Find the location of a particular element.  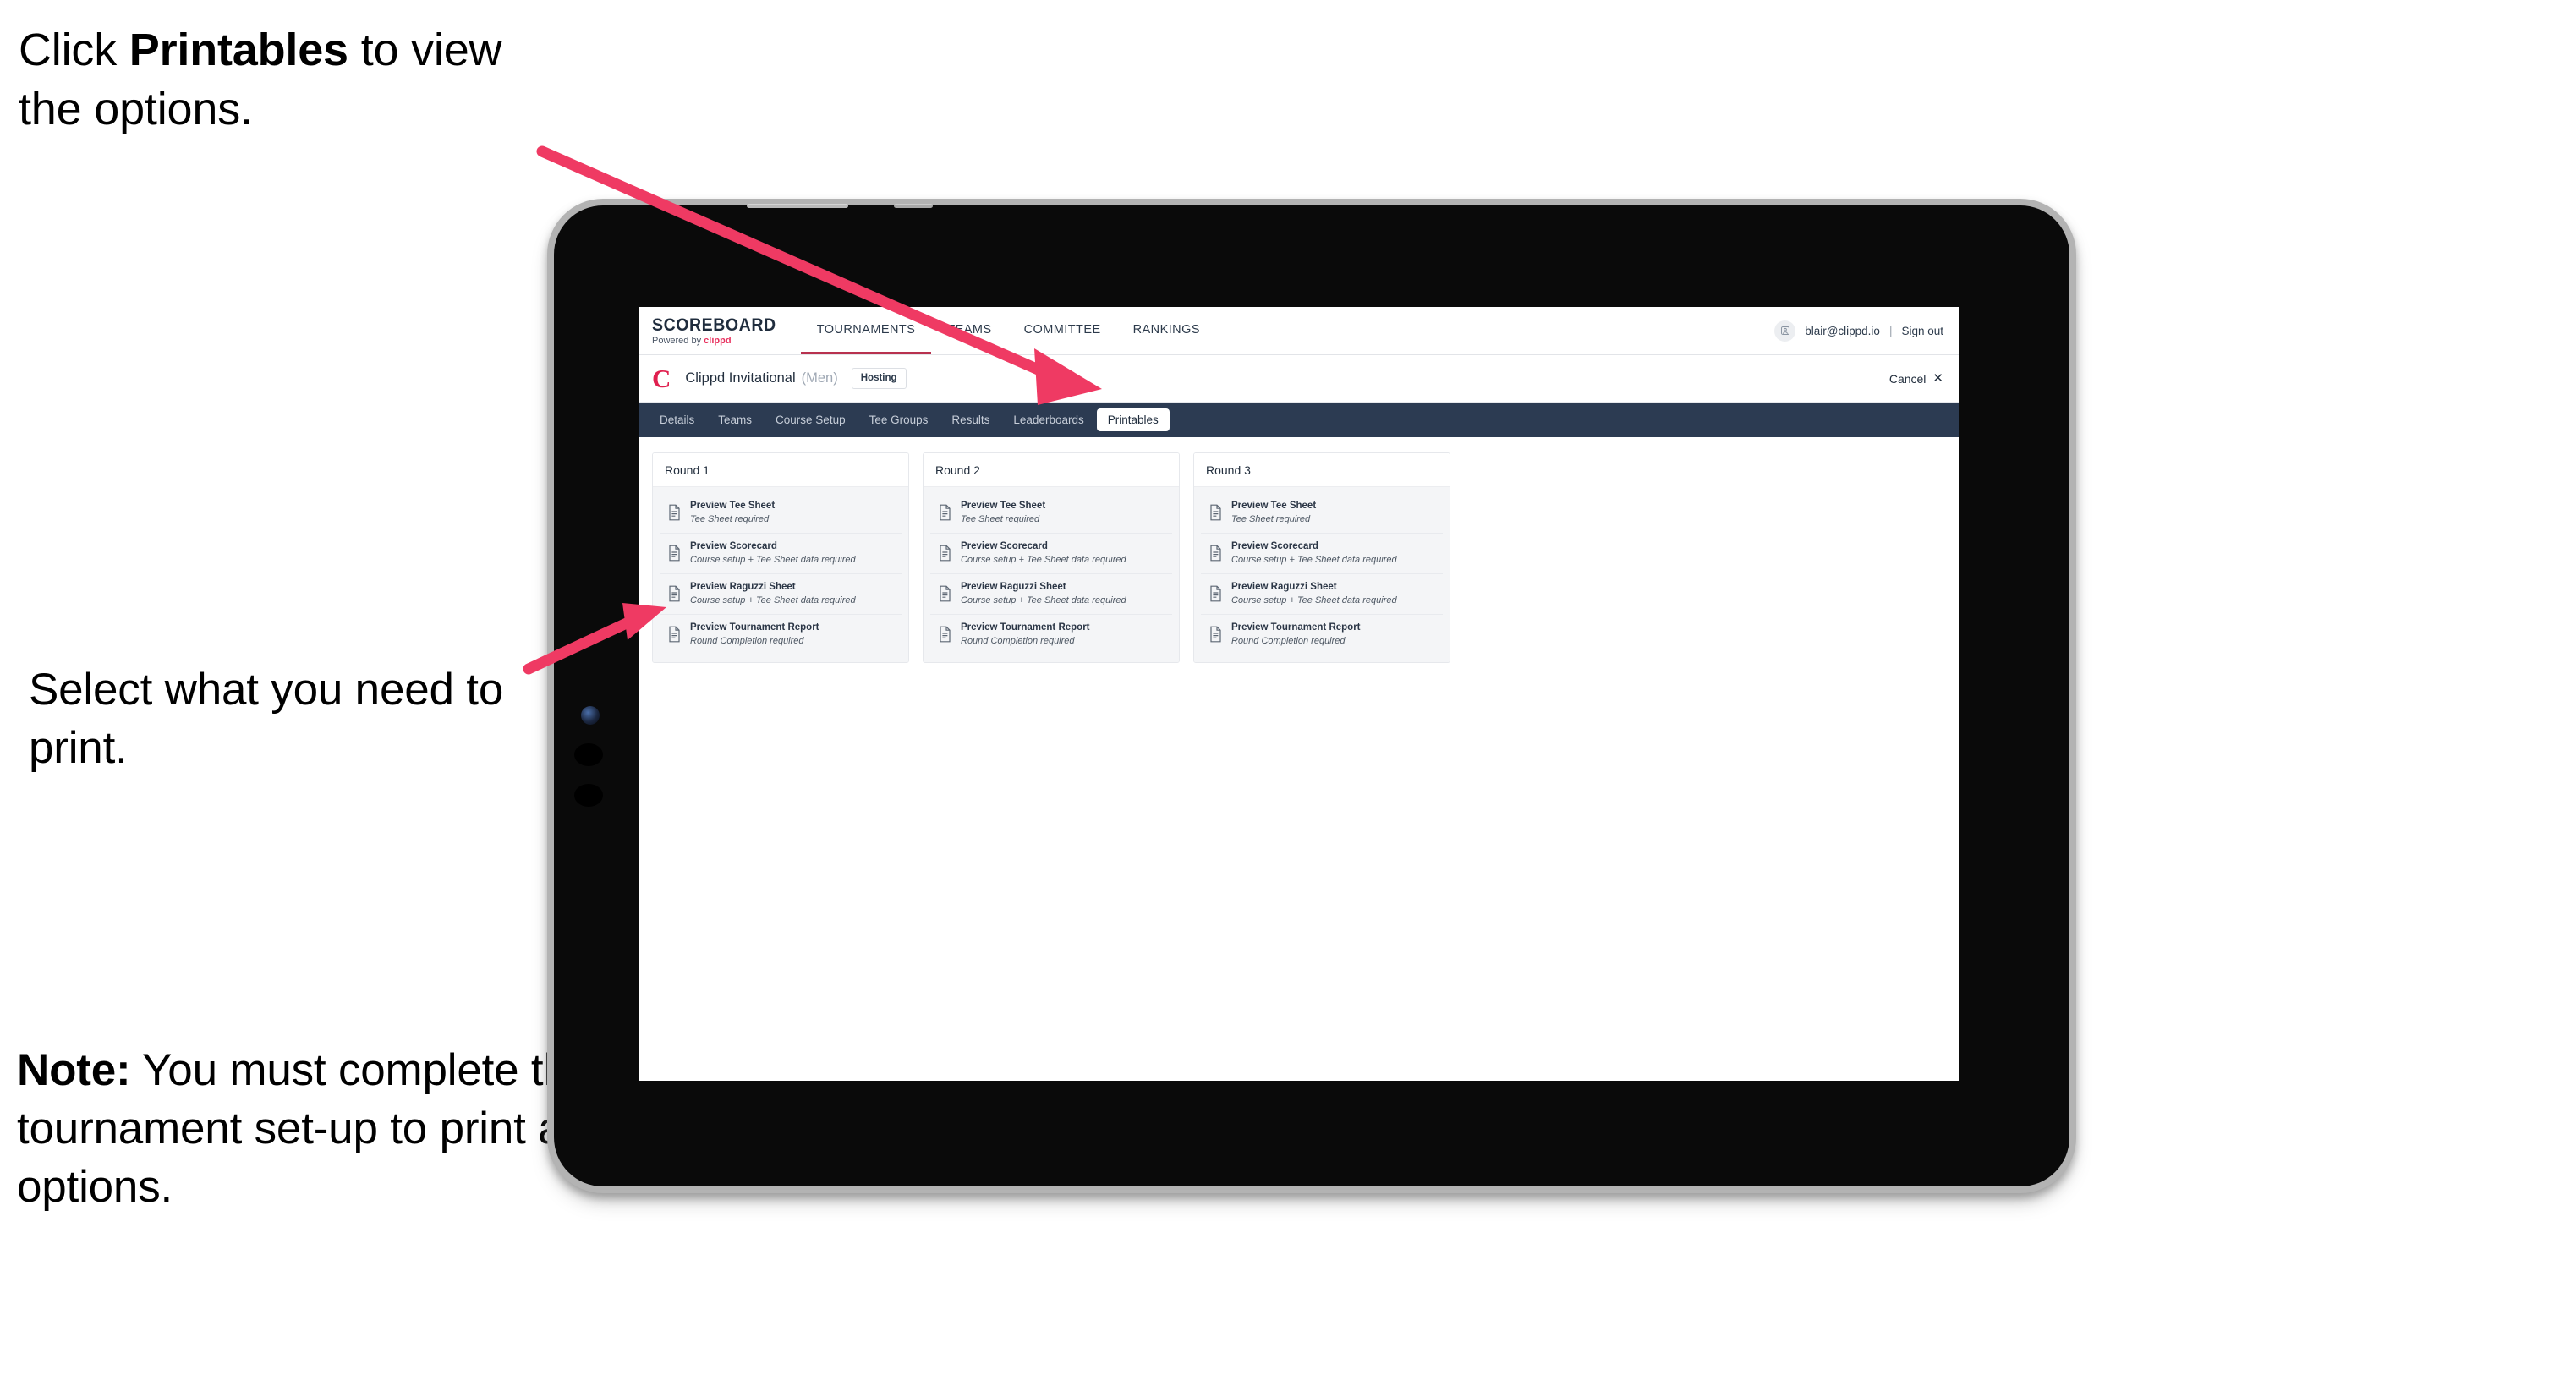

round-title: Round 3 is located at coordinates (1322, 470).